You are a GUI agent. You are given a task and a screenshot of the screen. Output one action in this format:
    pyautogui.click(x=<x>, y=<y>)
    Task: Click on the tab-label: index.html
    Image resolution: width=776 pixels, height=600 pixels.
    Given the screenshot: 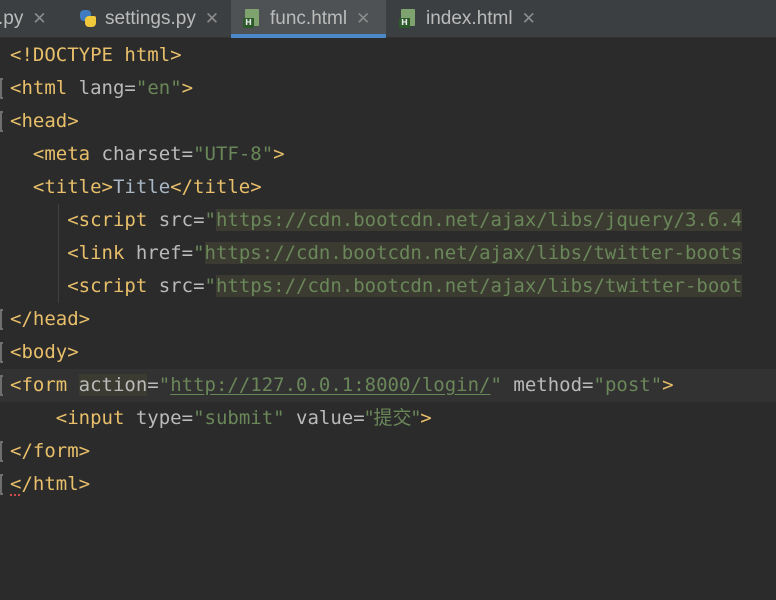 What is the action you would take?
    pyautogui.click(x=469, y=18)
    